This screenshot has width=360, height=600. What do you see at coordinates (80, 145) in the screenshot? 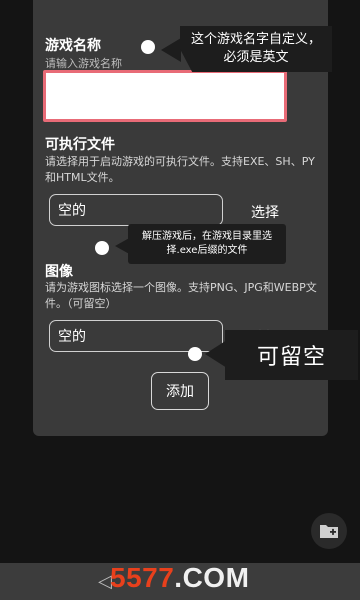
I see `executable-title: 可执行文件` at bounding box center [80, 145].